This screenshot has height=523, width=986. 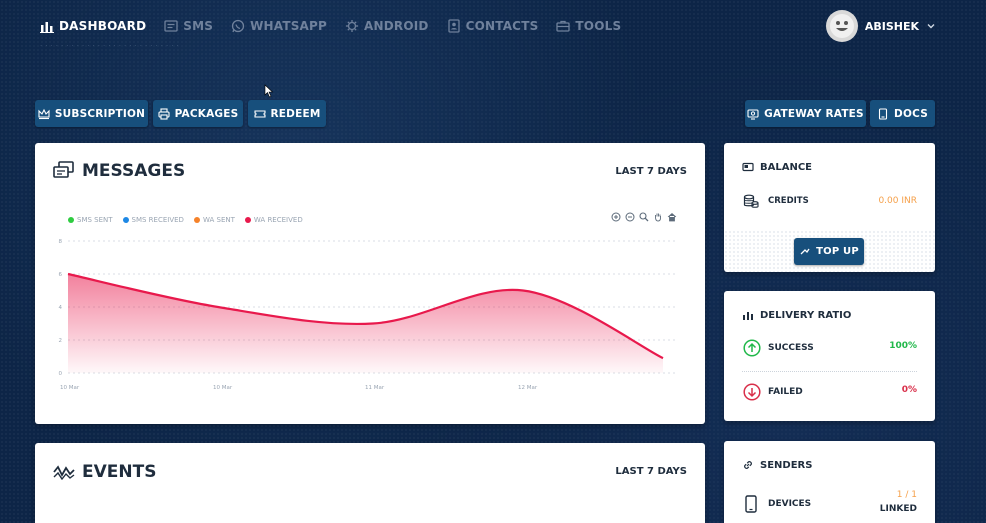 What do you see at coordinates (103, 26) in the screenshot?
I see `nav-dashboard-label: DASHBOARD` at bounding box center [103, 26].